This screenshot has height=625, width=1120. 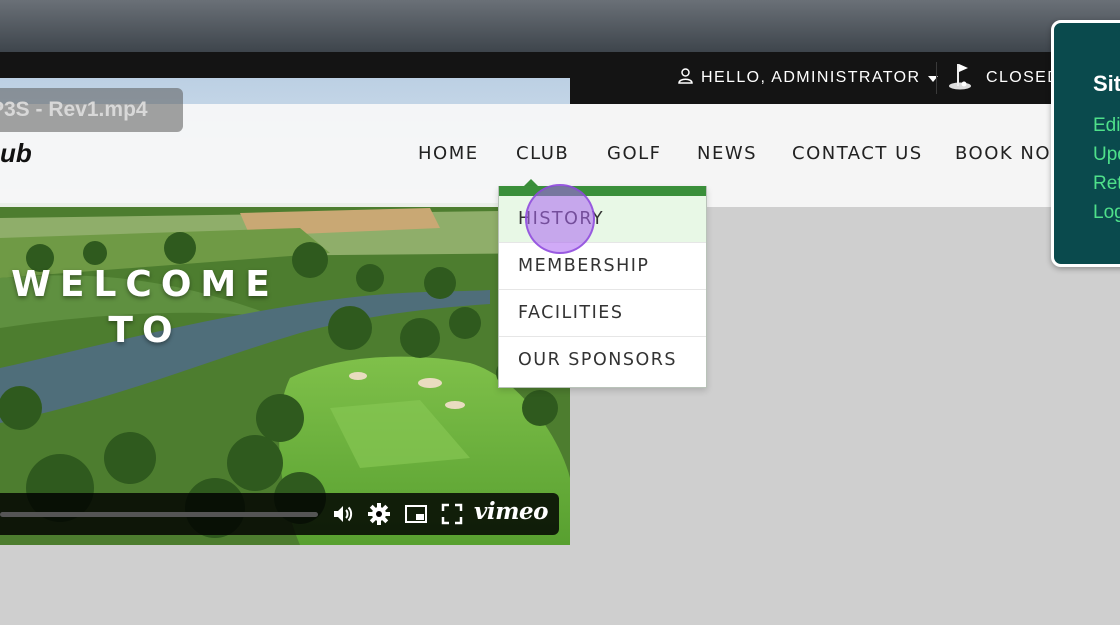 What do you see at coordinates (1106, 126) in the screenshot?
I see `site-panel-link-edit: Edit` at bounding box center [1106, 126].